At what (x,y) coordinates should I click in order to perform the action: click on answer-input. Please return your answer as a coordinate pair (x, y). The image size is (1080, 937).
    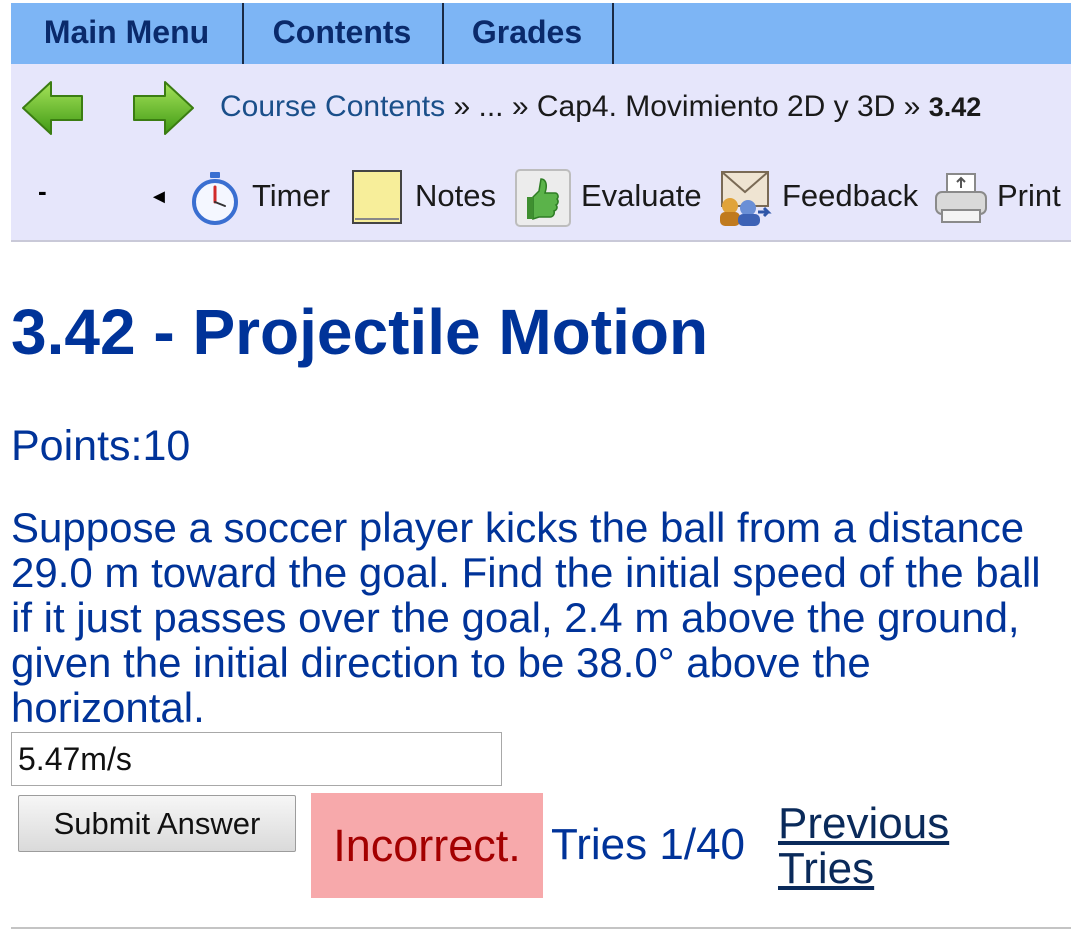
    Looking at the image, I should click on (256, 759).